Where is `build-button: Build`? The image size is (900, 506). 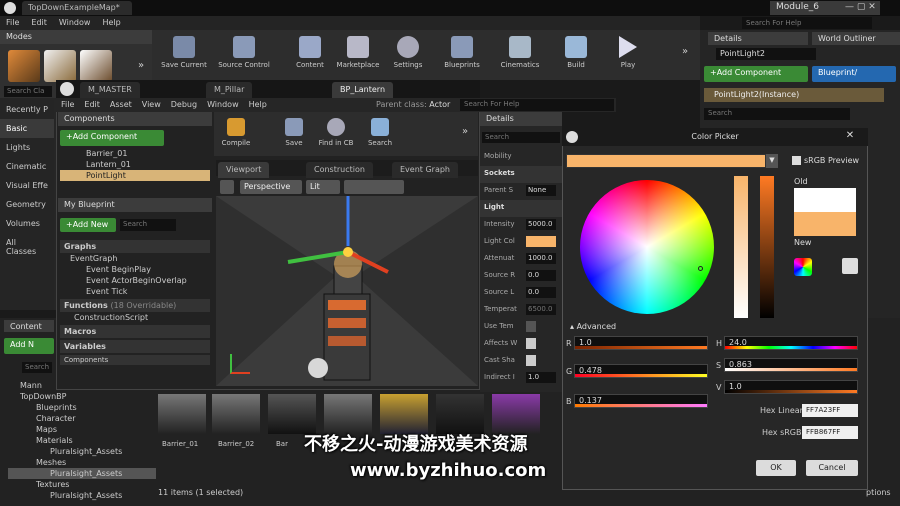 build-button: Build is located at coordinates (576, 55).